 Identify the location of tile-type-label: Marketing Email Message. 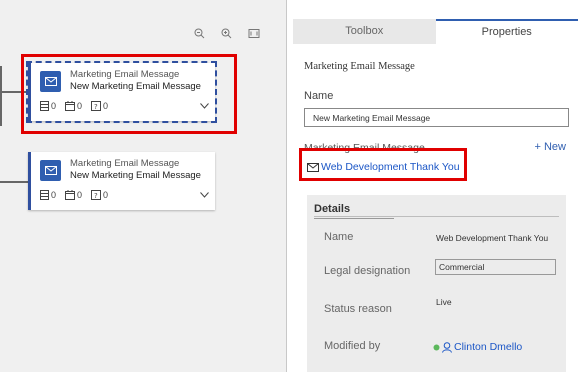
(125, 163).